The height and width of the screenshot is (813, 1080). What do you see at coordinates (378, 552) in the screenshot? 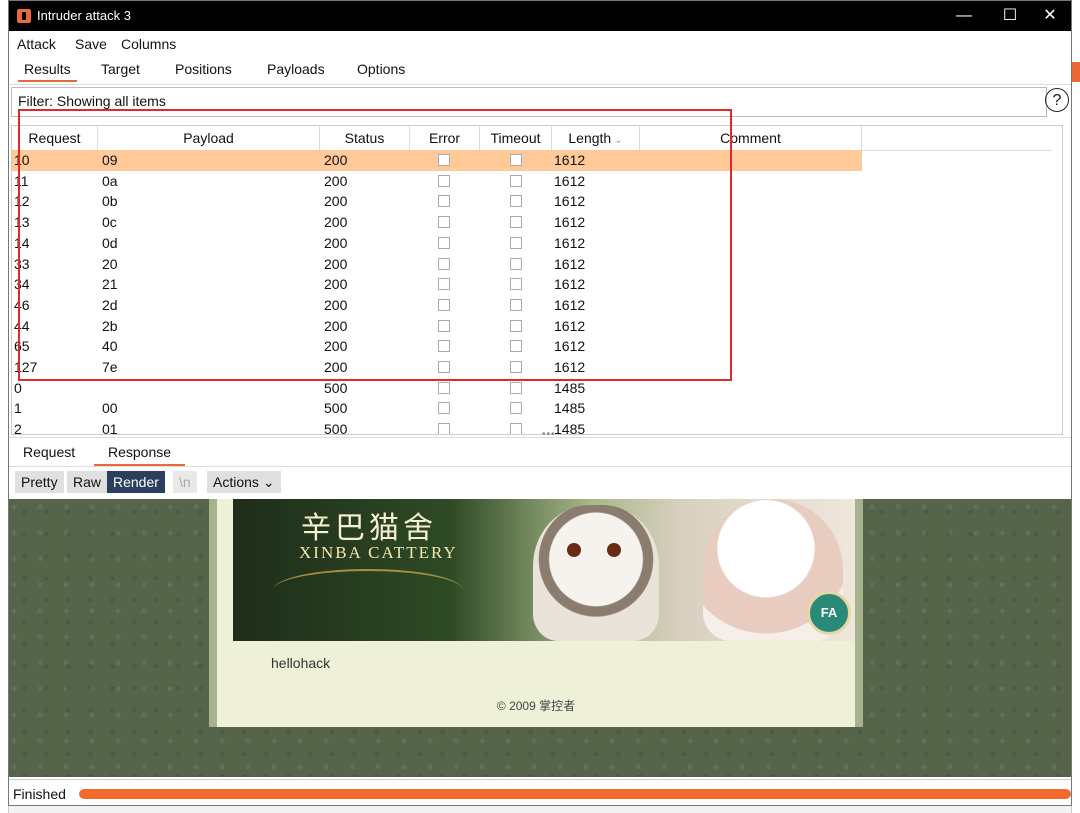
I see `brand-english-name: XINBA CATTERY` at bounding box center [378, 552].